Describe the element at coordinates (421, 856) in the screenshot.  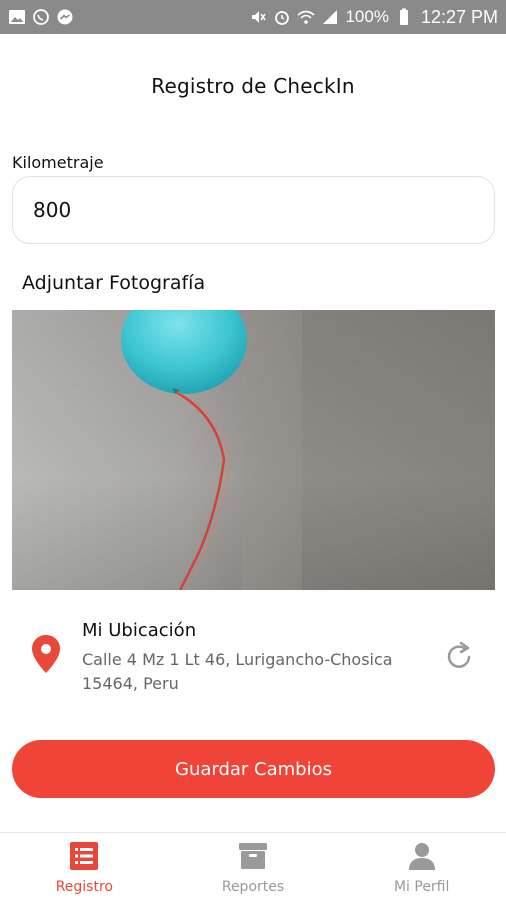
I see `person-icon` at that location.